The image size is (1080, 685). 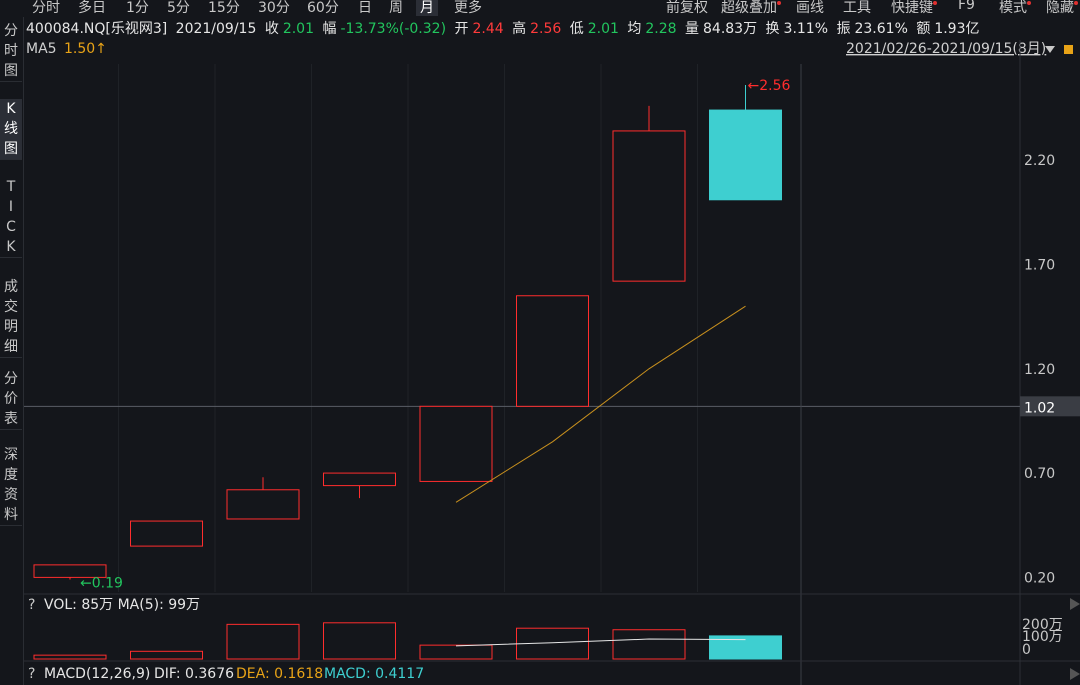 I want to click on date-range-dropdown-icon, so click(x=1050, y=49).